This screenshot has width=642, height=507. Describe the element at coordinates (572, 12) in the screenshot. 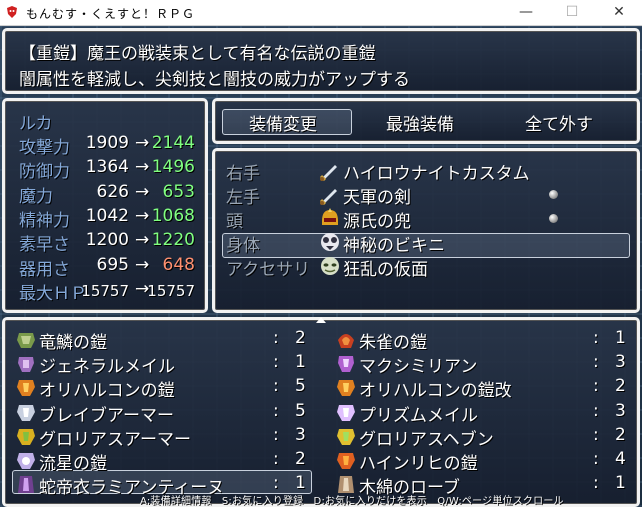

I see `maximize-button: ☐` at that location.